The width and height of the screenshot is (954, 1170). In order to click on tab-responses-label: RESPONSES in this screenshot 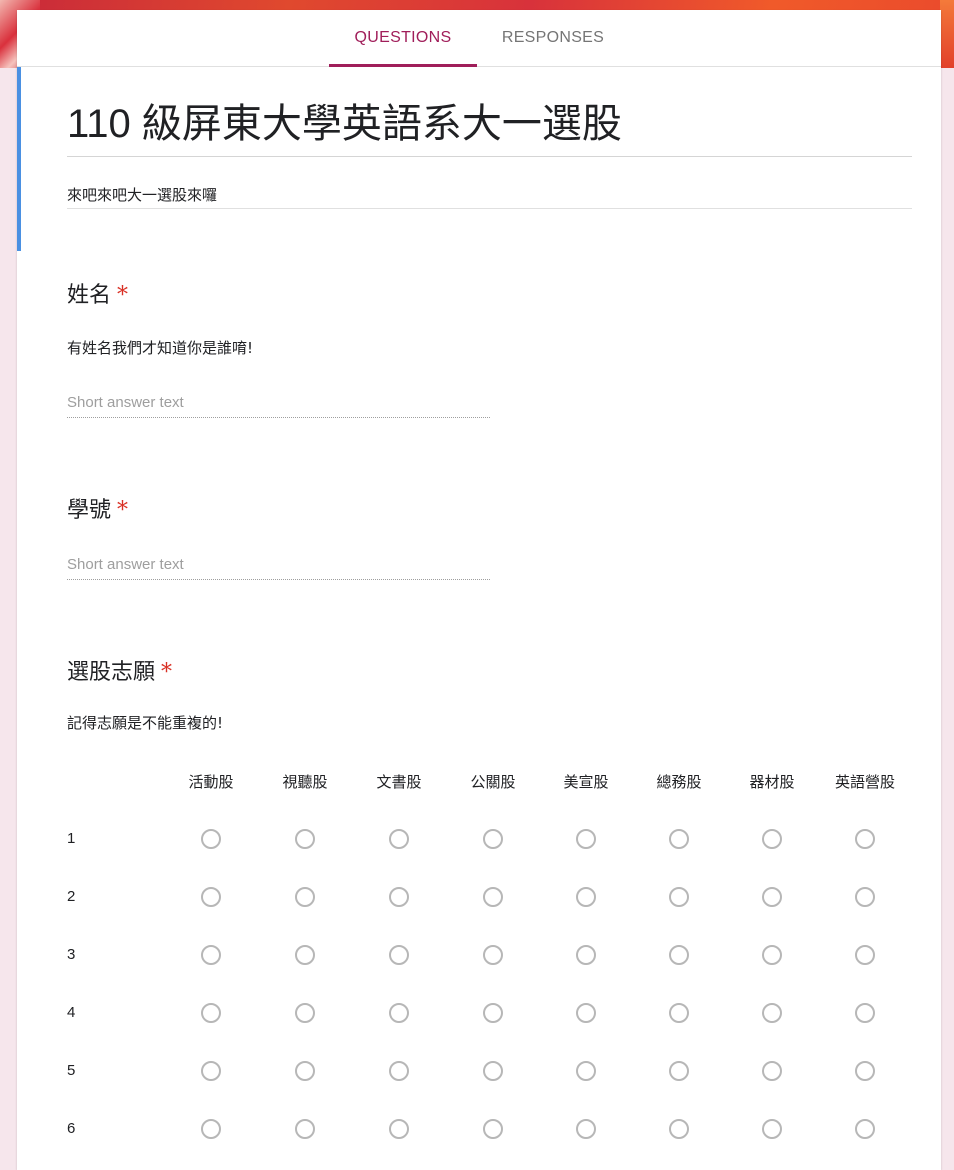, I will do `click(553, 37)`.